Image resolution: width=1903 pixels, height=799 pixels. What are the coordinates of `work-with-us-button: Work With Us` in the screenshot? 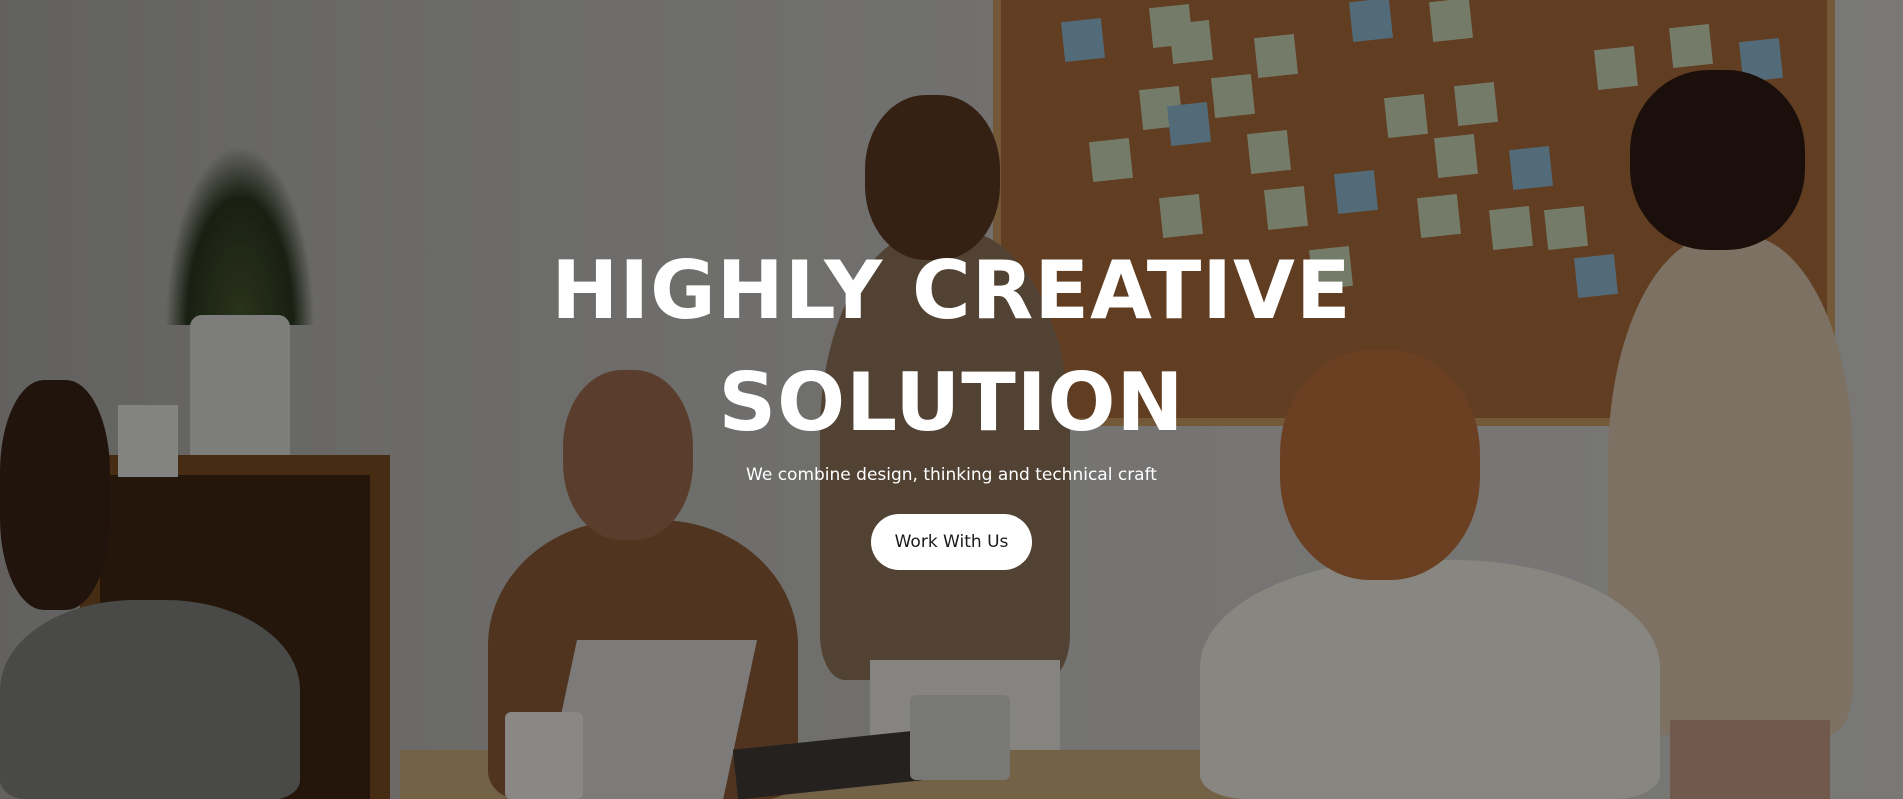 It's located at (951, 542).